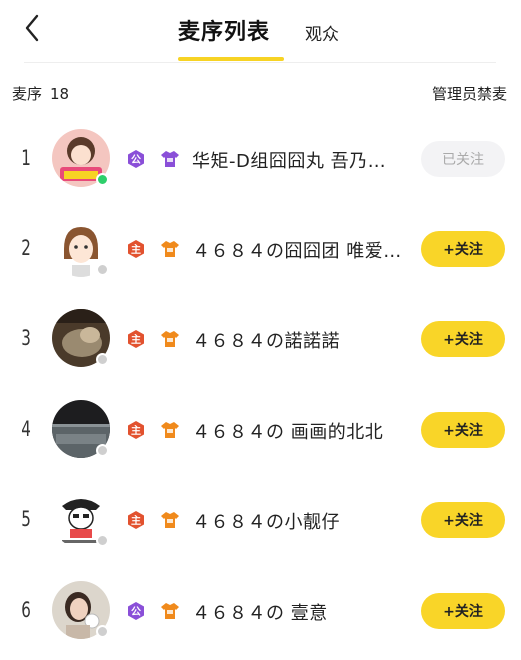  Describe the element at coordinates (301, 431) in the screenshot. I see `user-name: ４６８４の 画画的北北` at that location.